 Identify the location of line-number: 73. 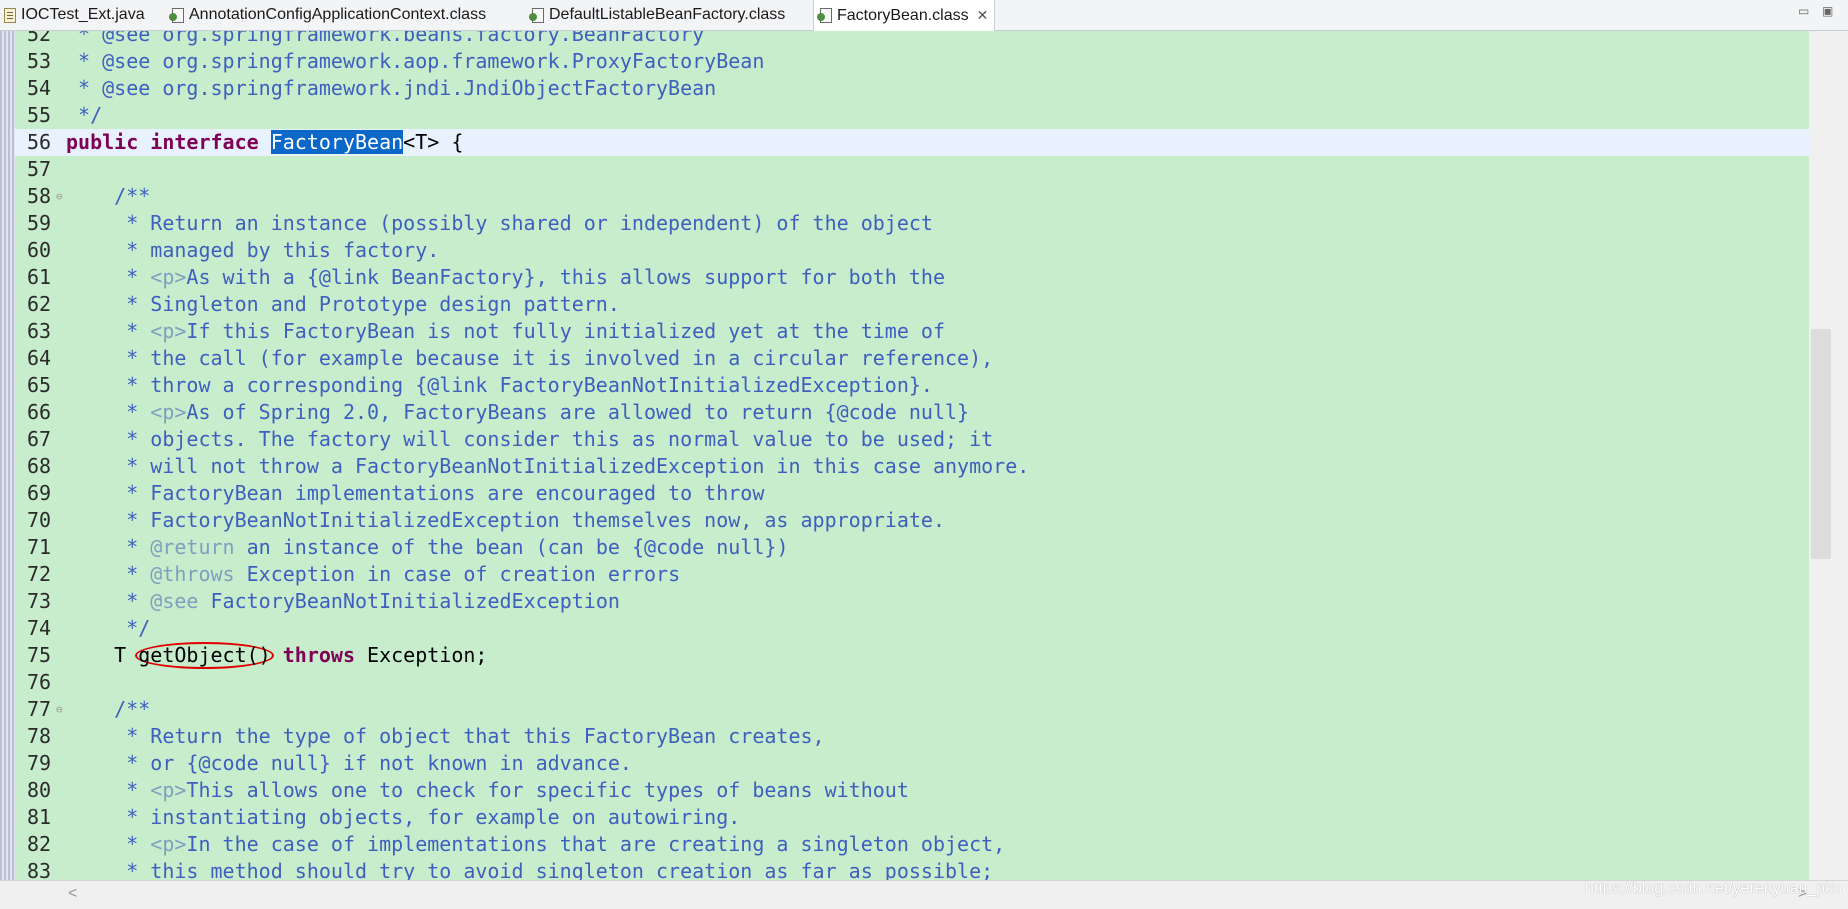
(39, 601).